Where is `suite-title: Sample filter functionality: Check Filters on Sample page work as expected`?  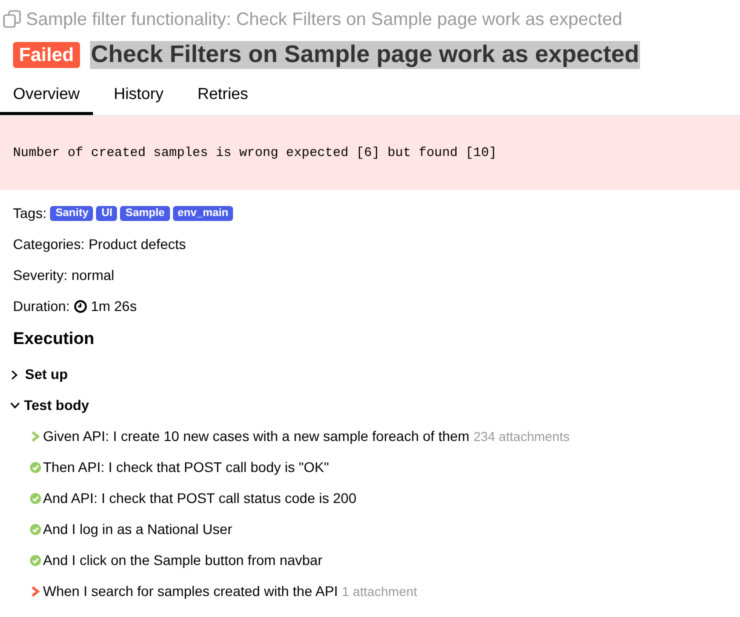
suite-title: Sample filter functionality: Check Filters on Sample page work as expected is located at coordinates (324, 19).